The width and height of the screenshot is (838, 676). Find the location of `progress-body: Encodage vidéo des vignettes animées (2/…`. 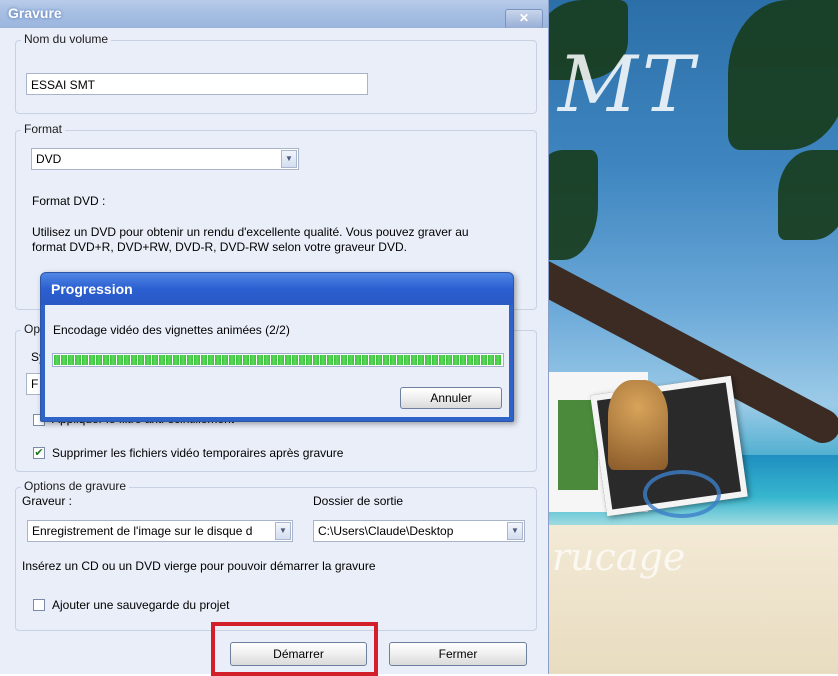

progress-body: Encodage vidéo des vignettes animées (2/… is located at coordinates (277, 361).